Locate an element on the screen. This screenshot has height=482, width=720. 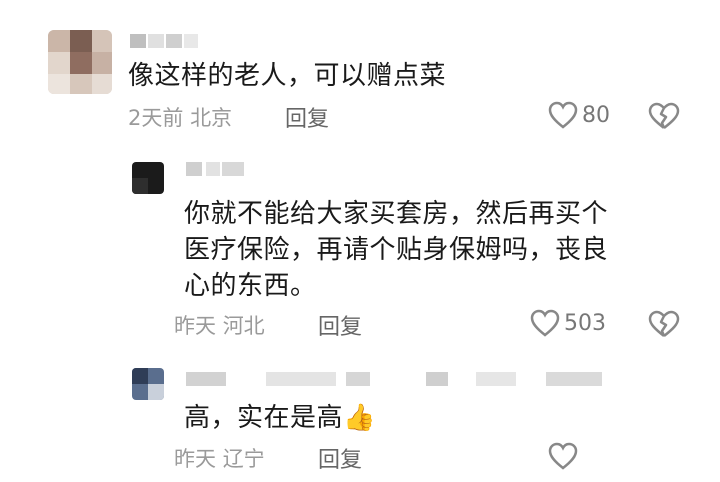
thumbs-up-emoji: 👍 is located at coordinates (359, 418).